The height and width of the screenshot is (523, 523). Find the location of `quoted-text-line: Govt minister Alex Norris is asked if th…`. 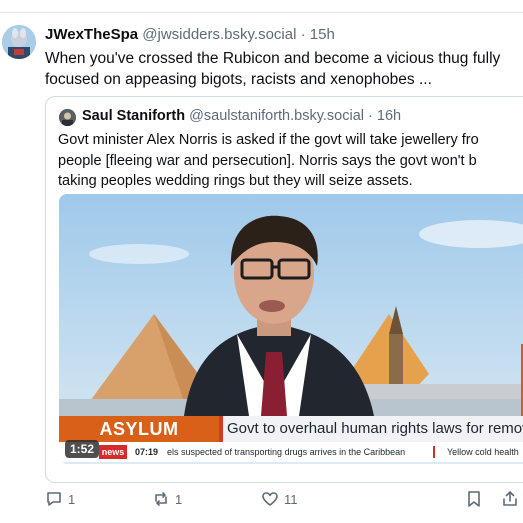

quoted-text-line: Govt minister Alex Norris is asked if th… is located at coordinates (268, 140).